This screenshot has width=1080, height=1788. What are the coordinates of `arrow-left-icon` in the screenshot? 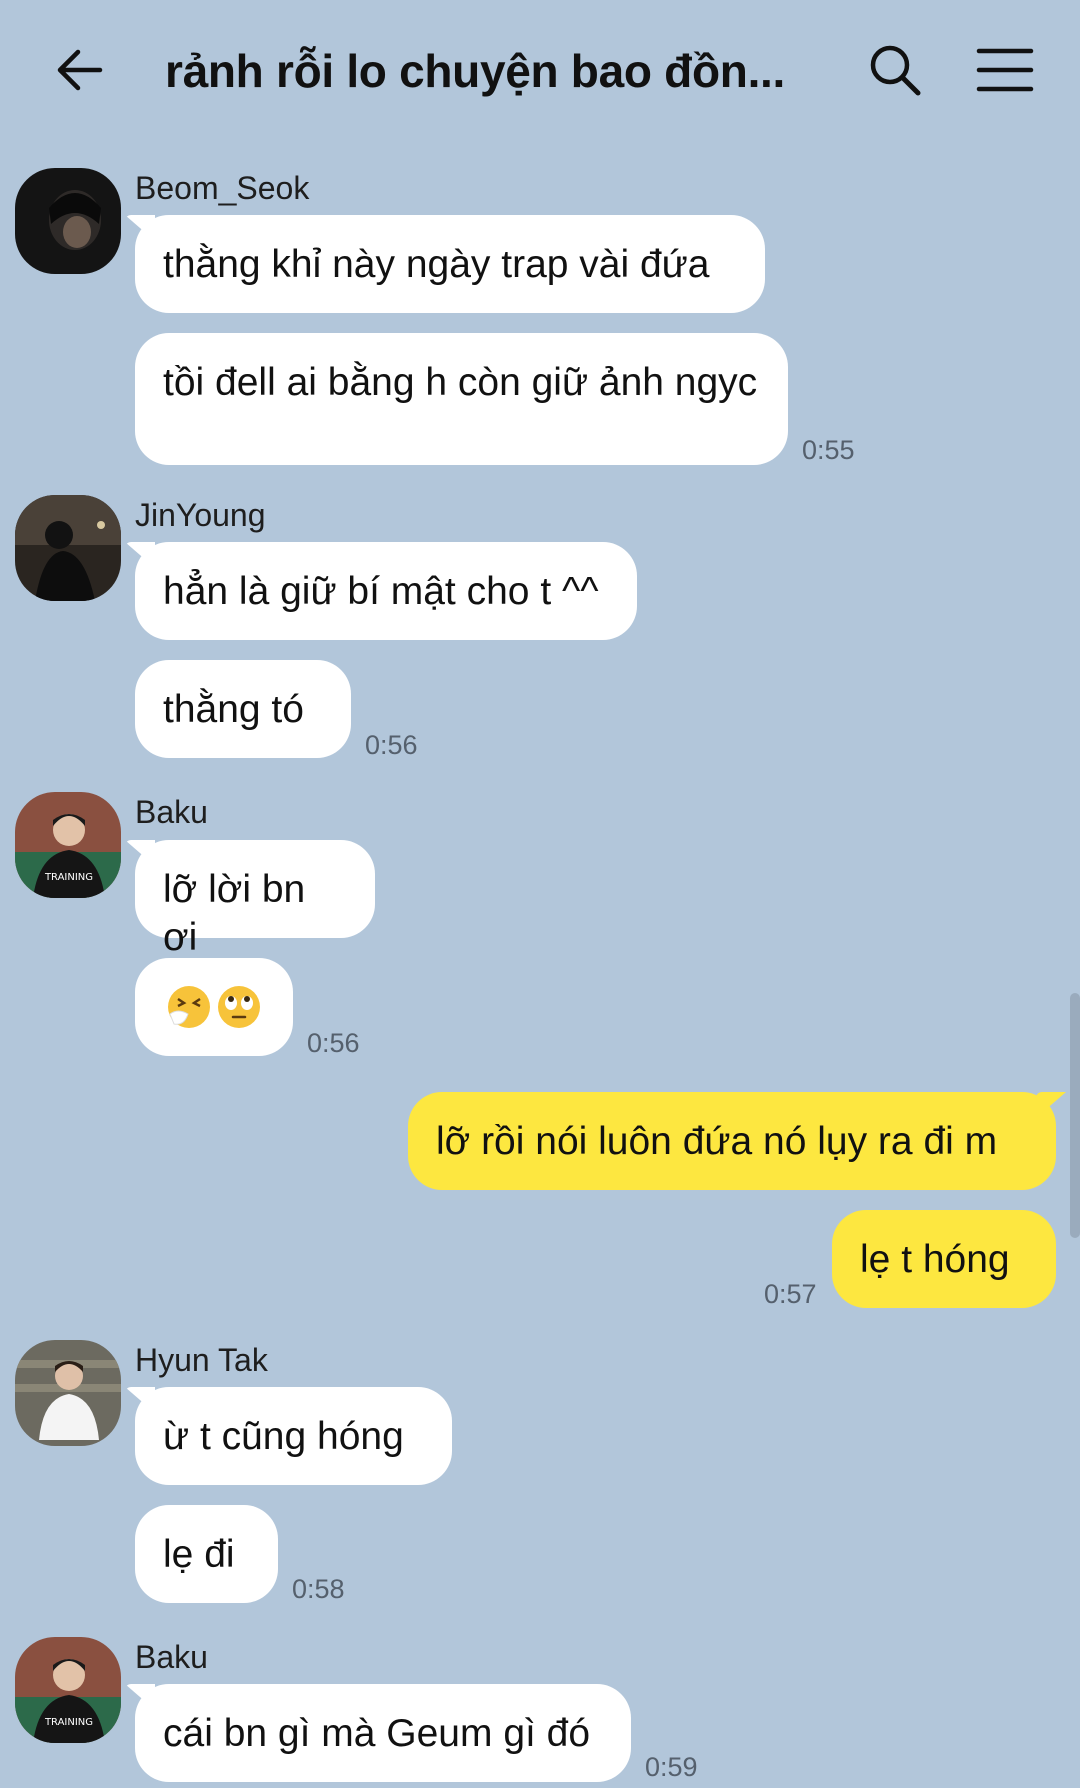 It's located at (80, 70).